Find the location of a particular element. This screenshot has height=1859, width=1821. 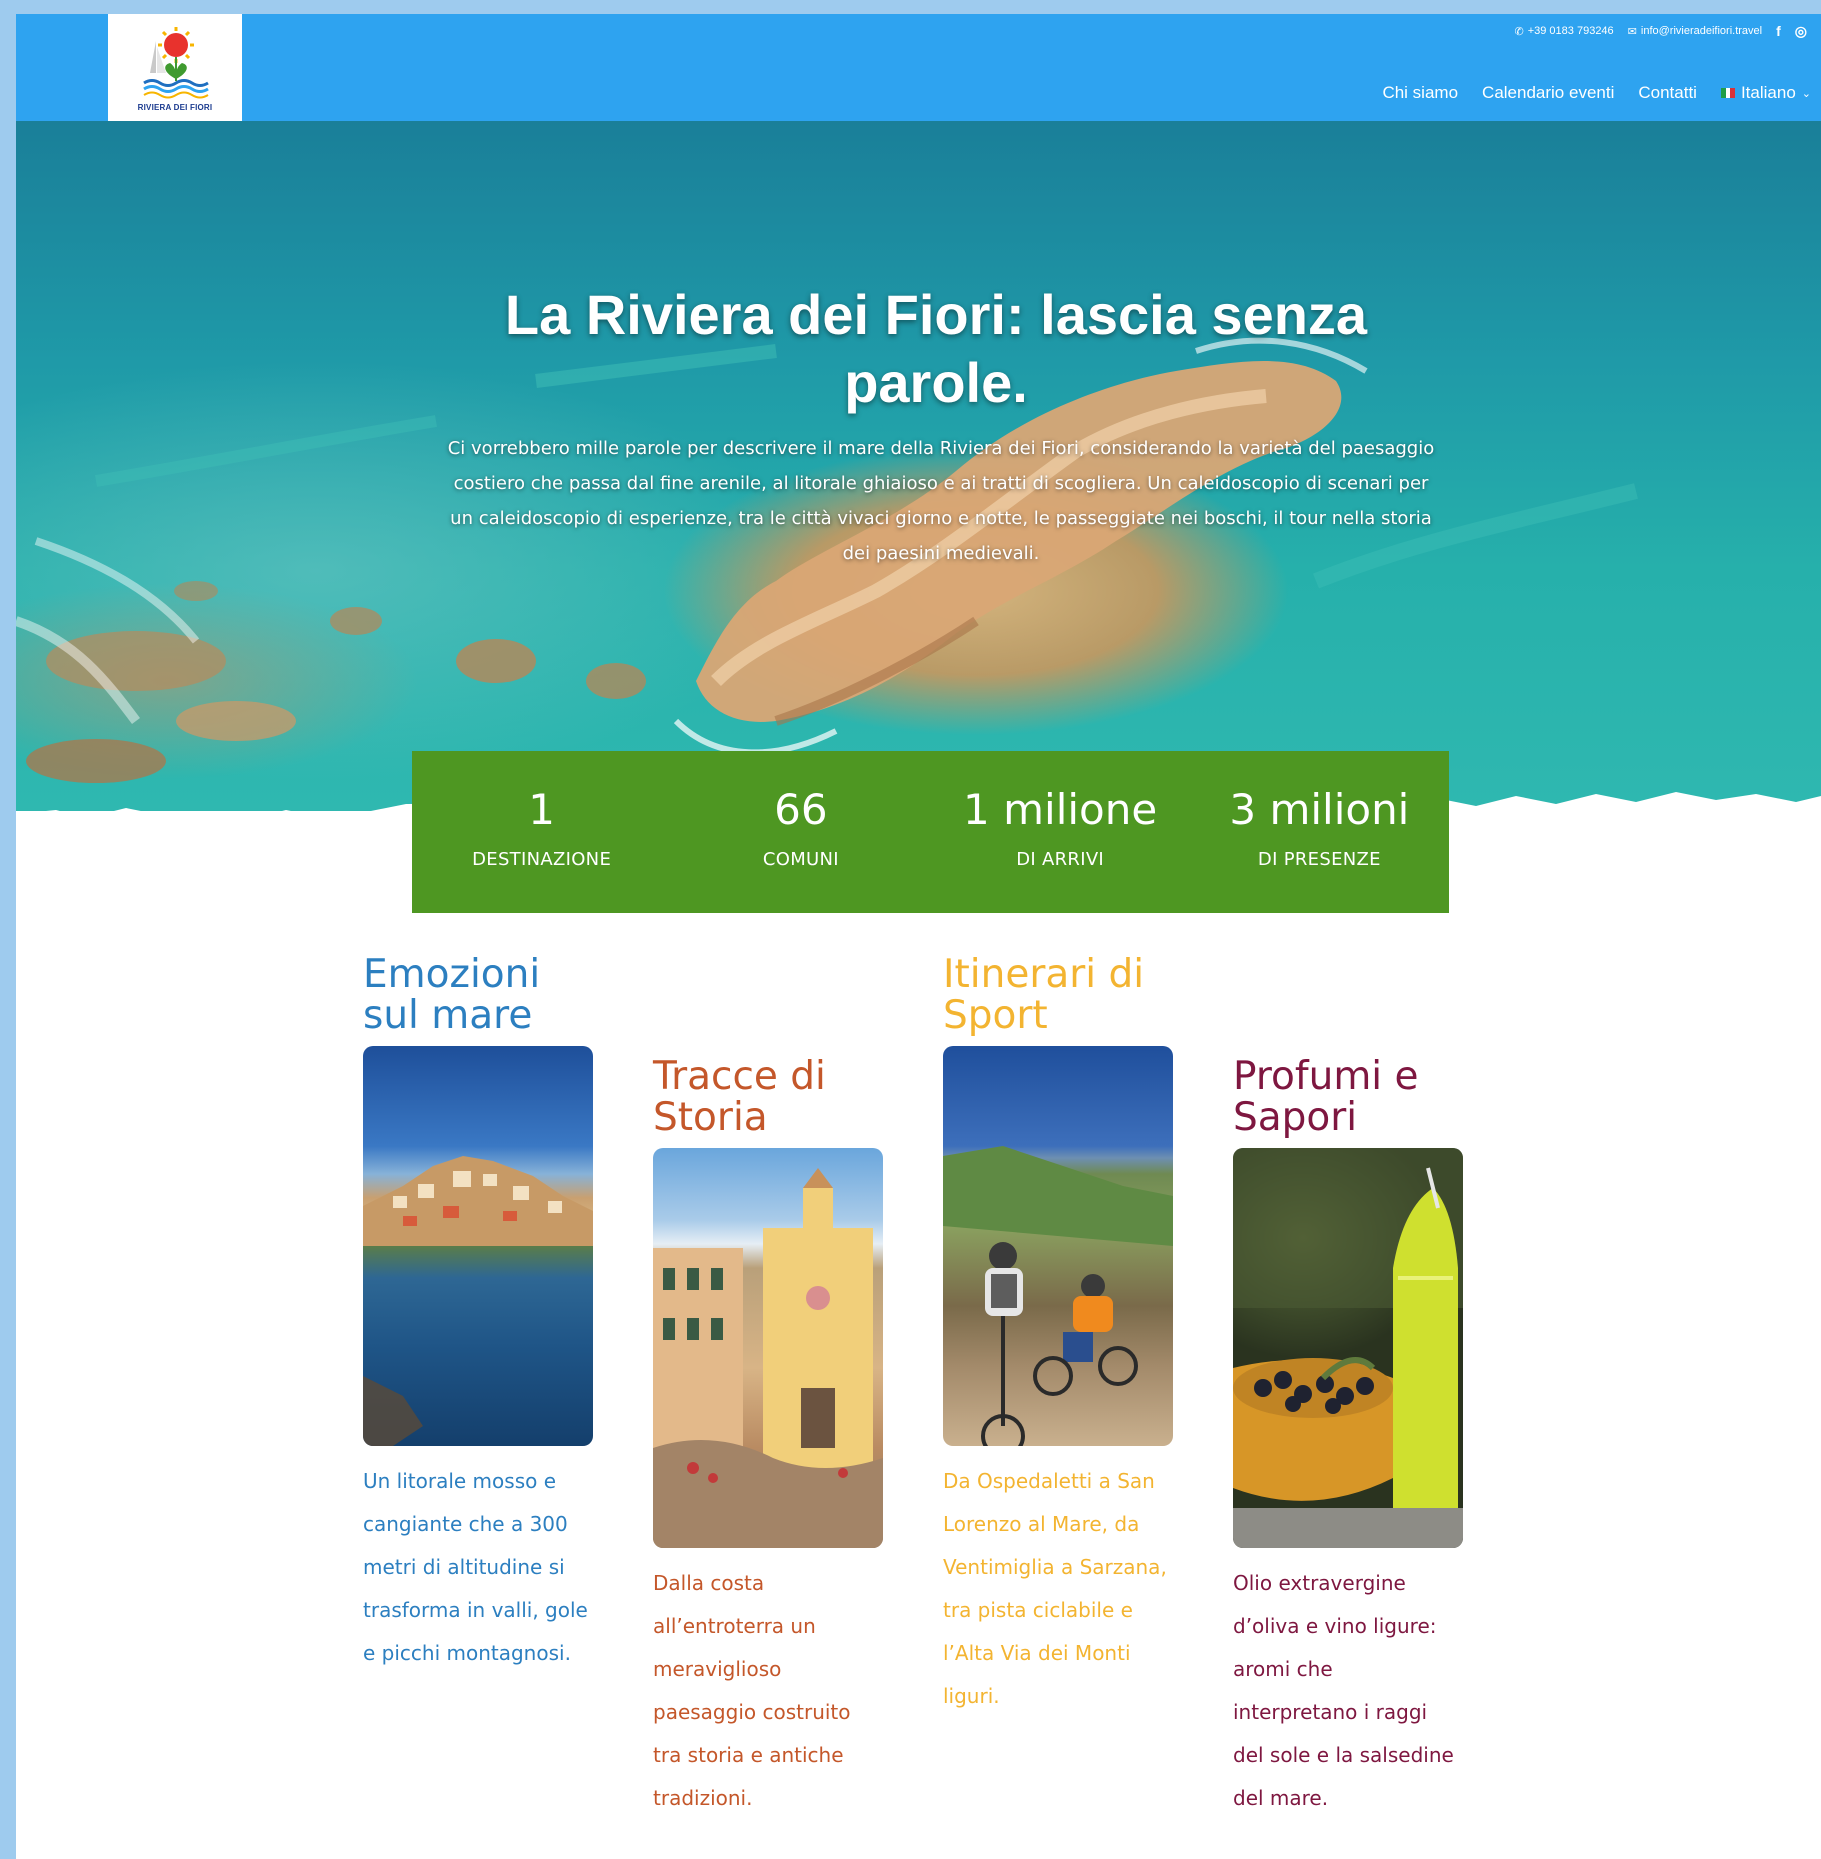

phone-link: ✆ +39 0183 793246 is located at coordinates (1564, 31).